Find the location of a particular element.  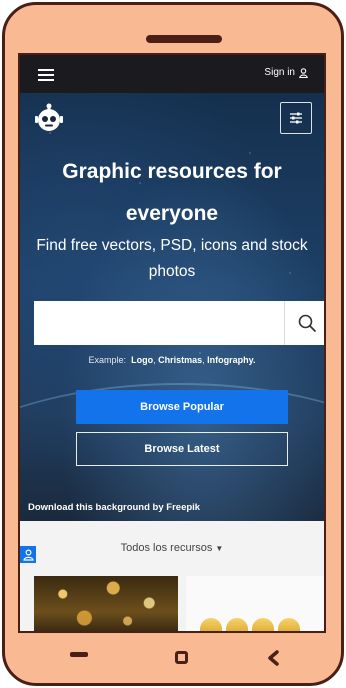

hamburger-icon is located at coordinates (46, 75).